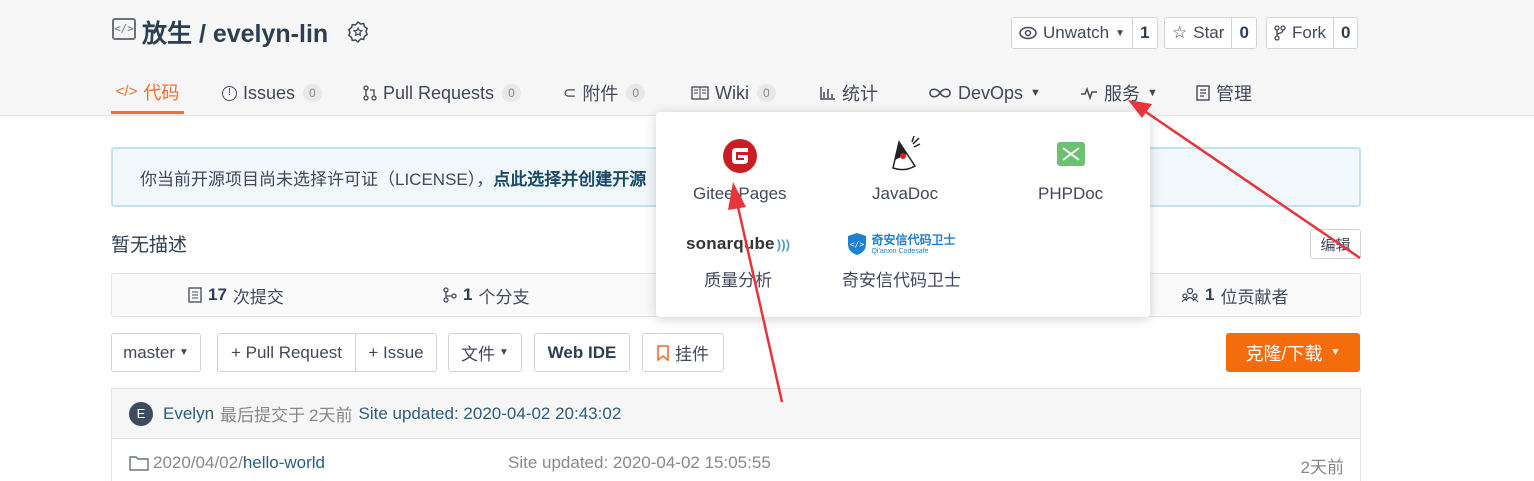 The width and height of the screenshot is (1534, 481). I want to click on star-label: Star, so click(1209, 32).